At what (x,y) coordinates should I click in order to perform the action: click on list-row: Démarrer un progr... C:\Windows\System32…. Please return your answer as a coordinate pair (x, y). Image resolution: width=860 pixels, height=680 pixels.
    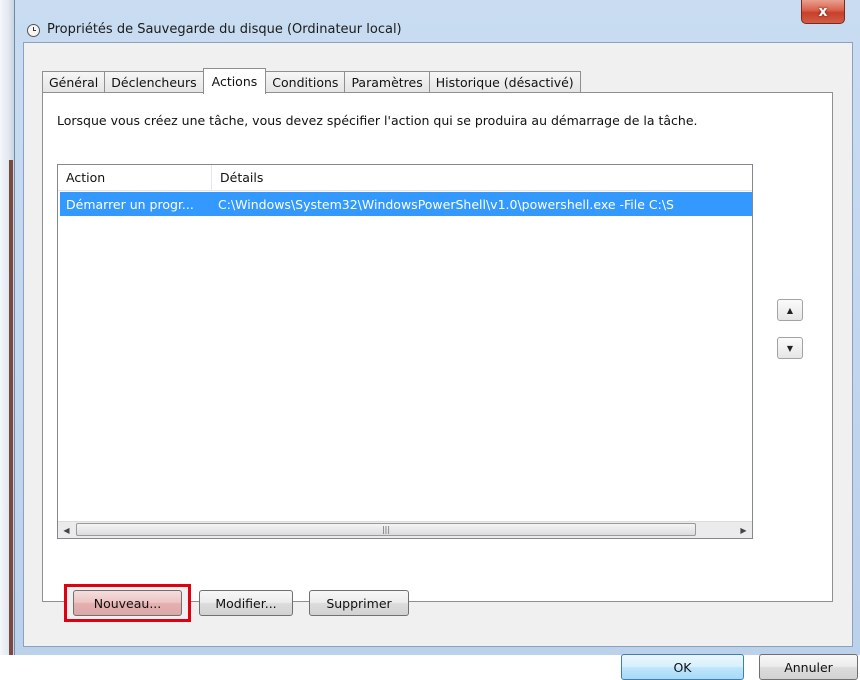
    Looking at the image, I should click on (406, 204).